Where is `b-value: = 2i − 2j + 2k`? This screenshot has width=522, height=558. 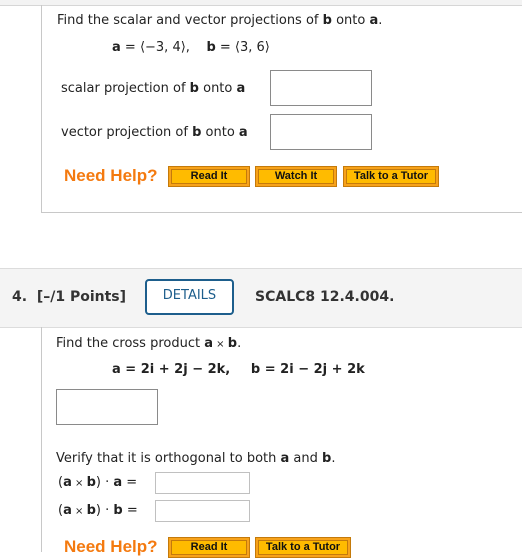
b-value: = 2i − 2j + 2k is located at coordinates (312, 369).